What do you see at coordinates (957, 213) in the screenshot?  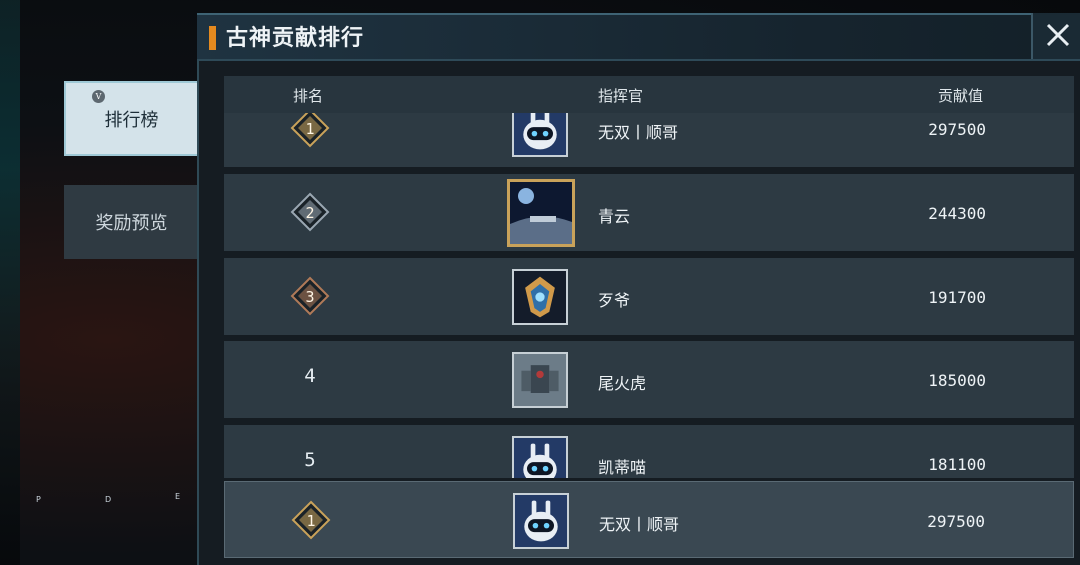 I see `contribution-value: 244300` at bounding box center [957, 213].